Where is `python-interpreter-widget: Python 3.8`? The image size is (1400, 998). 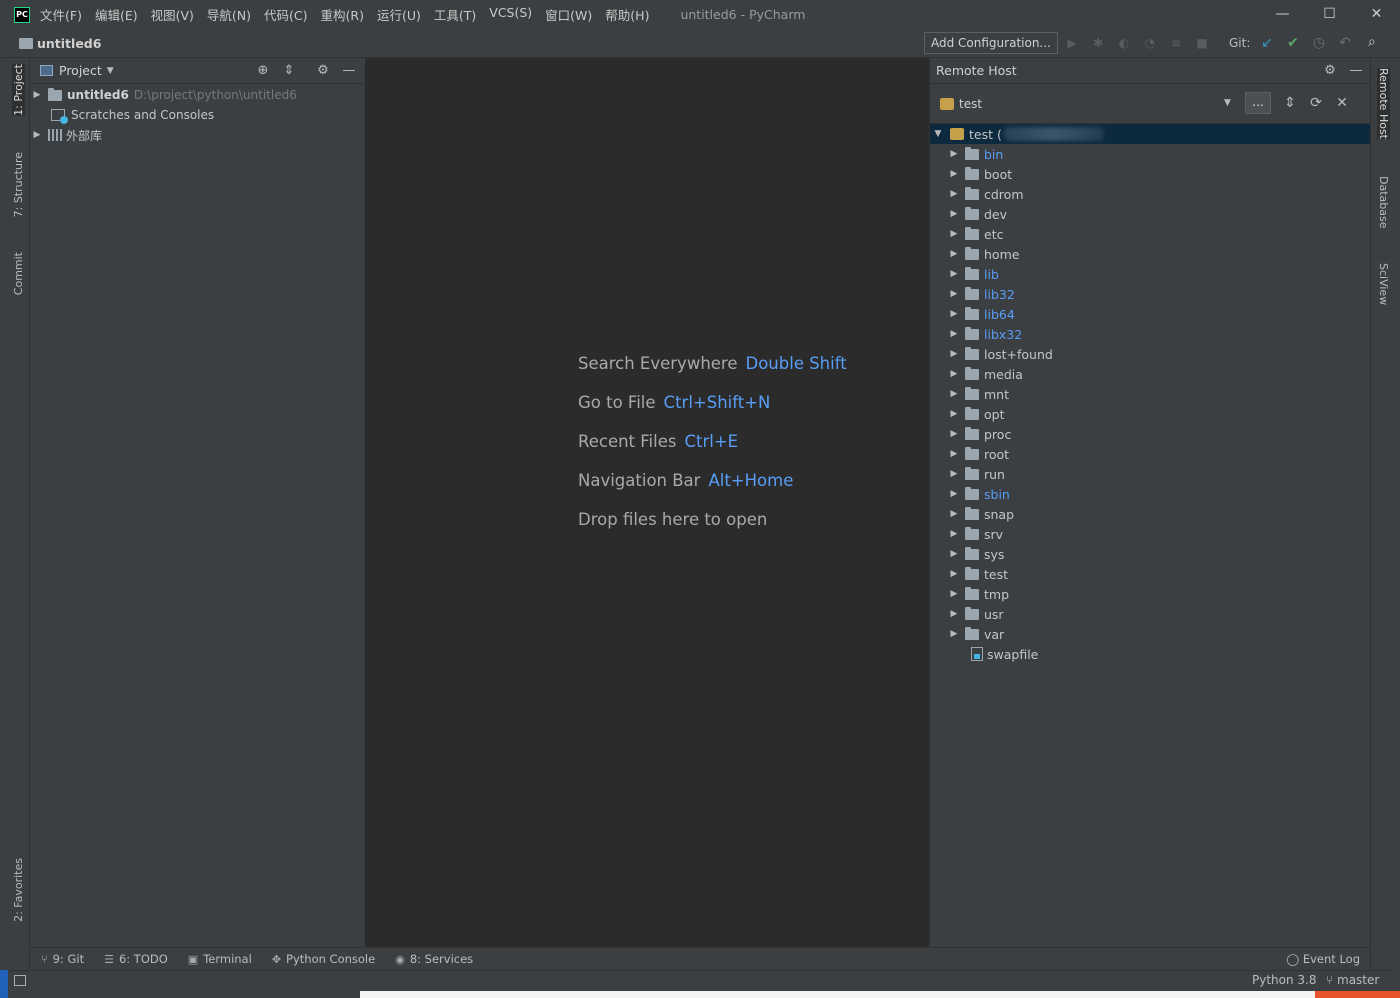 python-interpreter-widget: Python 3.8 is located at coordinates (1284, 980).